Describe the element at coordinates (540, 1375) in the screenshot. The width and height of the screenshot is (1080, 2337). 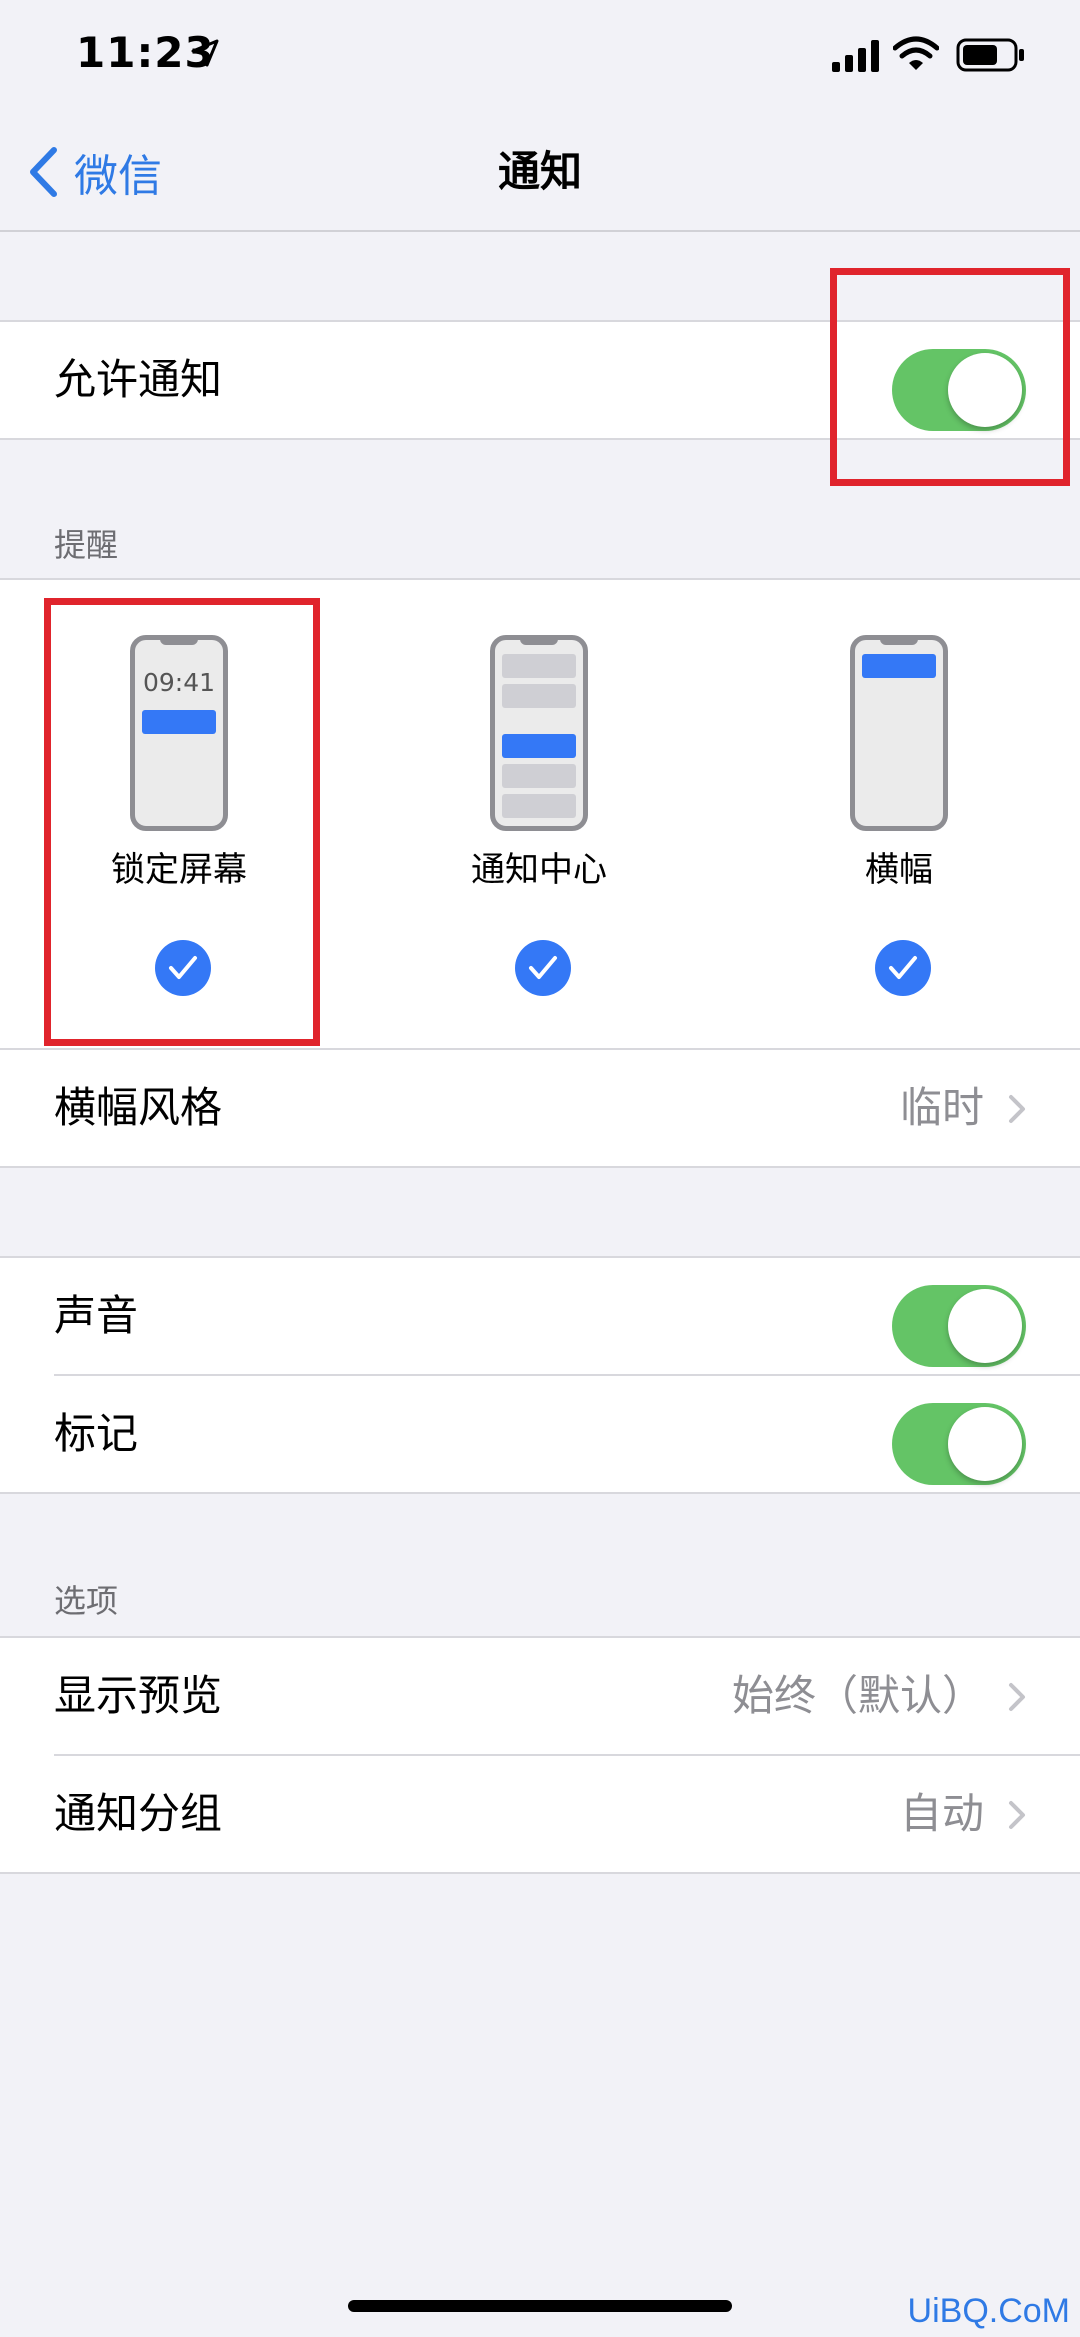
I see `sound-badges-group: 声音 标记` at that location.